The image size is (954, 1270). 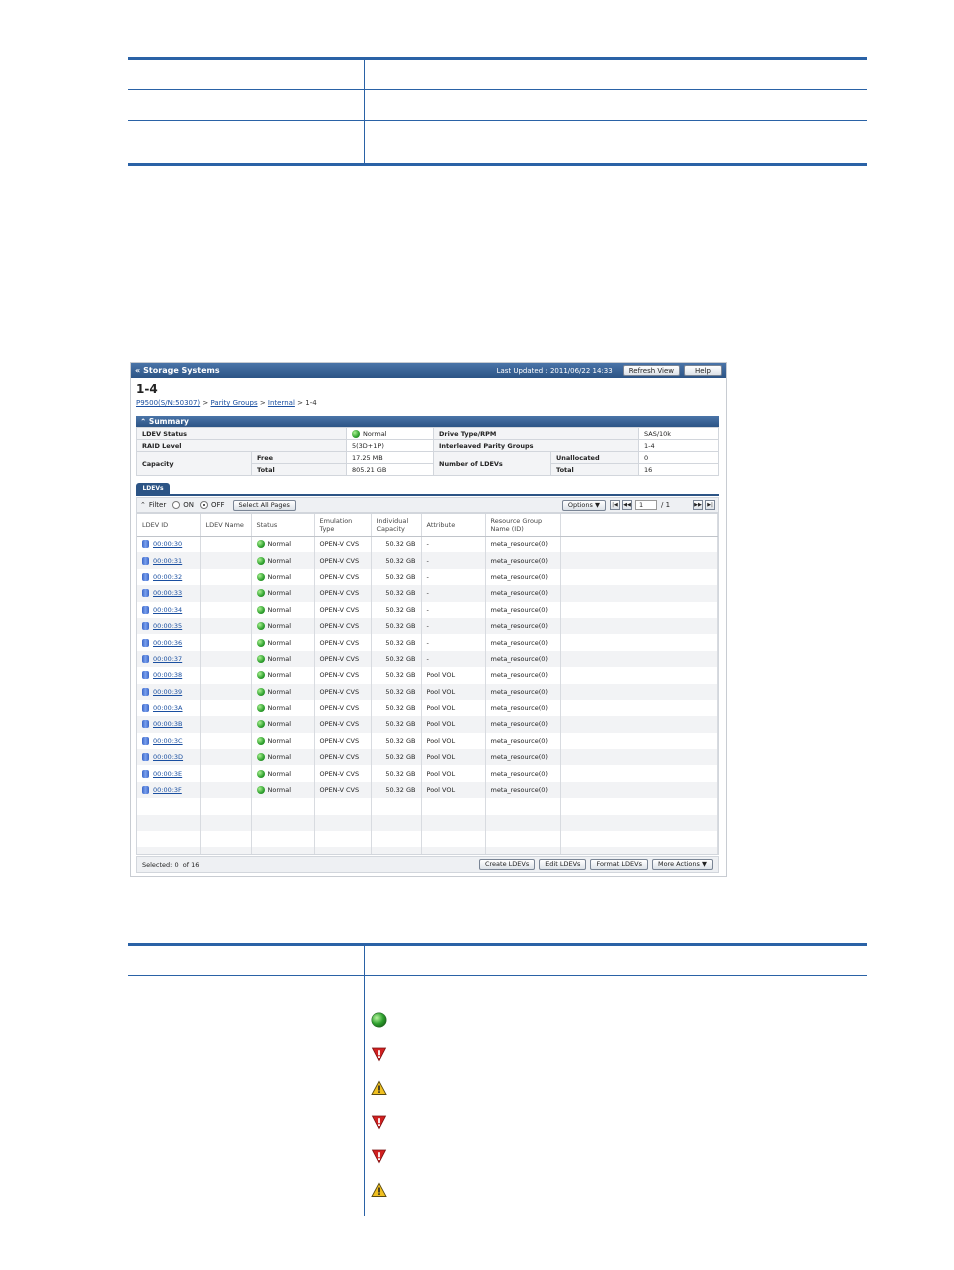 I want to click on format-ldevs-button: Format LDEVs, so click(x=619, y=864).